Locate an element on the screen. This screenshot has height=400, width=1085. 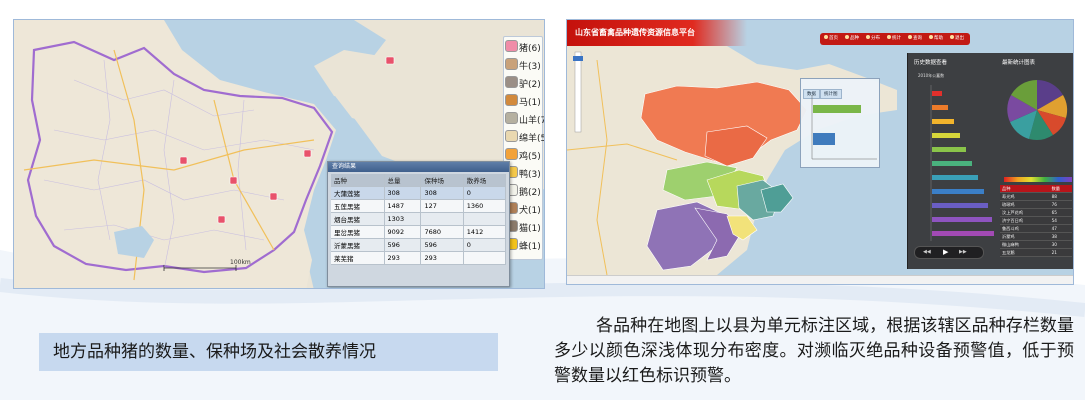
toolbar-label: 帮助 is located at coordinates (938, 38).